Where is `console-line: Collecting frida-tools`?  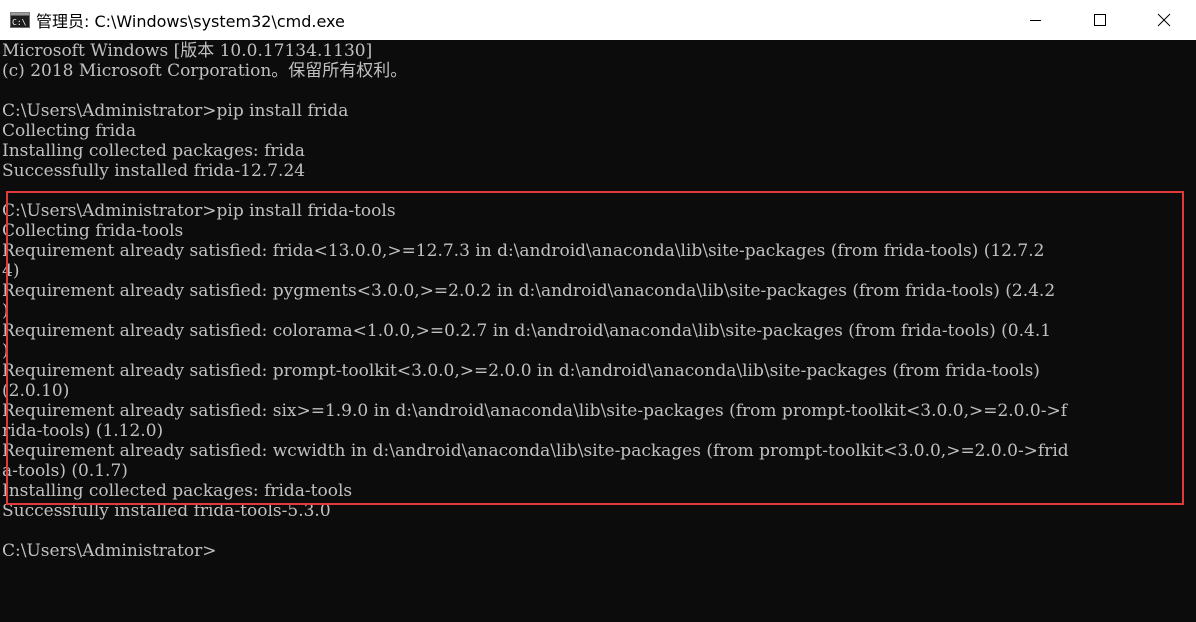 console-line: Collecting frida-tools is located at coordinates (93, 231).